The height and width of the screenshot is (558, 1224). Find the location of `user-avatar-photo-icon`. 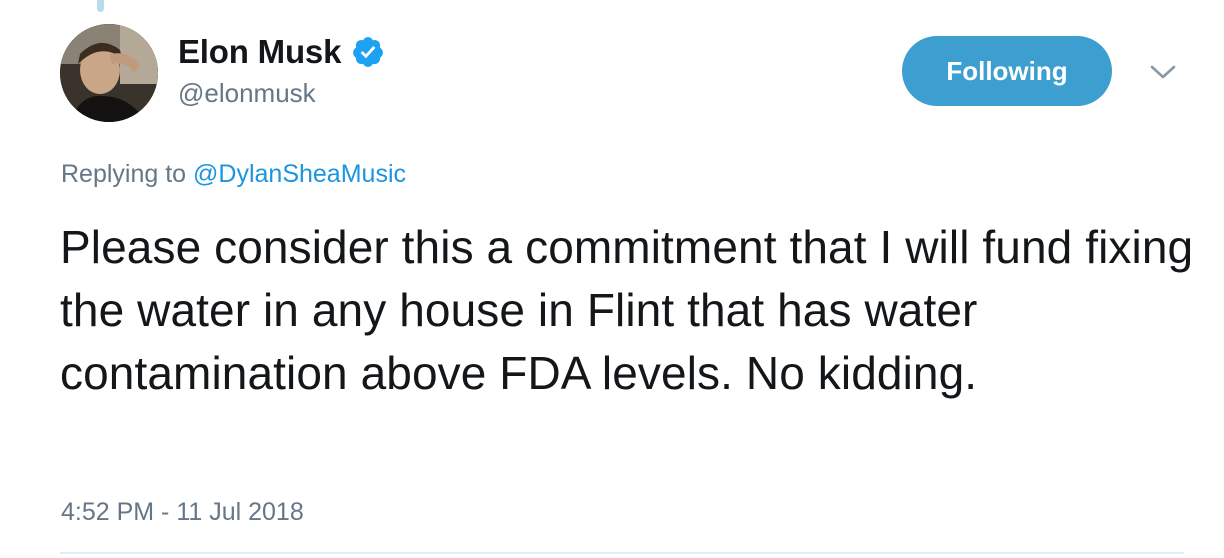

user-avatar-photo-icon is located at coordinates (109, 73).